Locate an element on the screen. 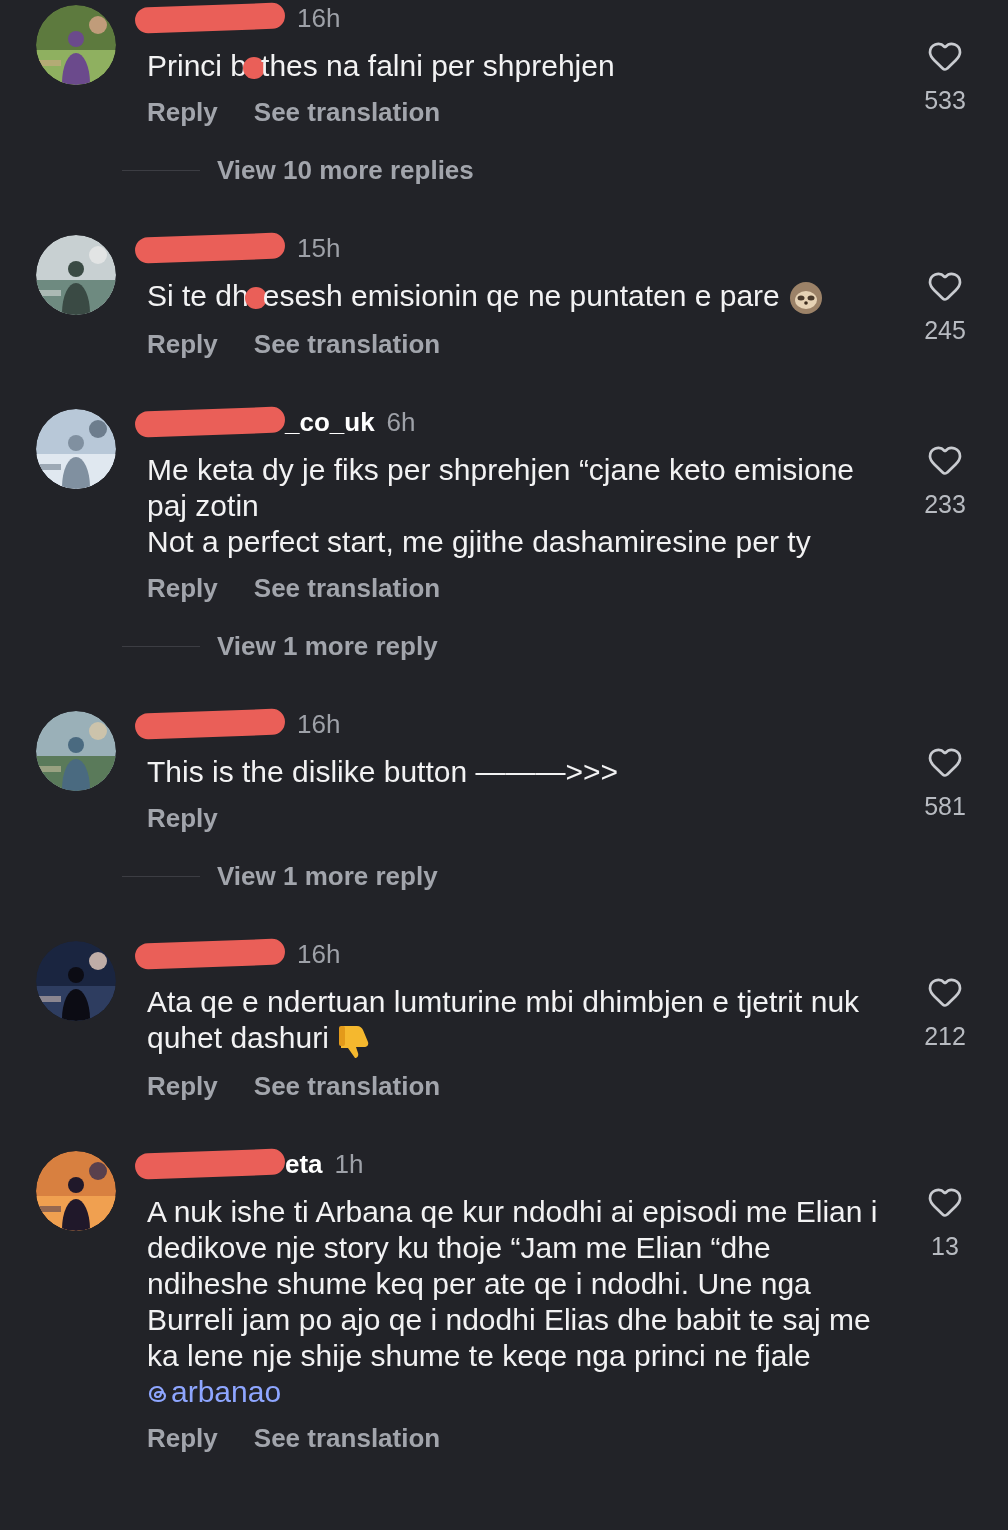  comment-time: 6h is located at coordinates (401, 422).